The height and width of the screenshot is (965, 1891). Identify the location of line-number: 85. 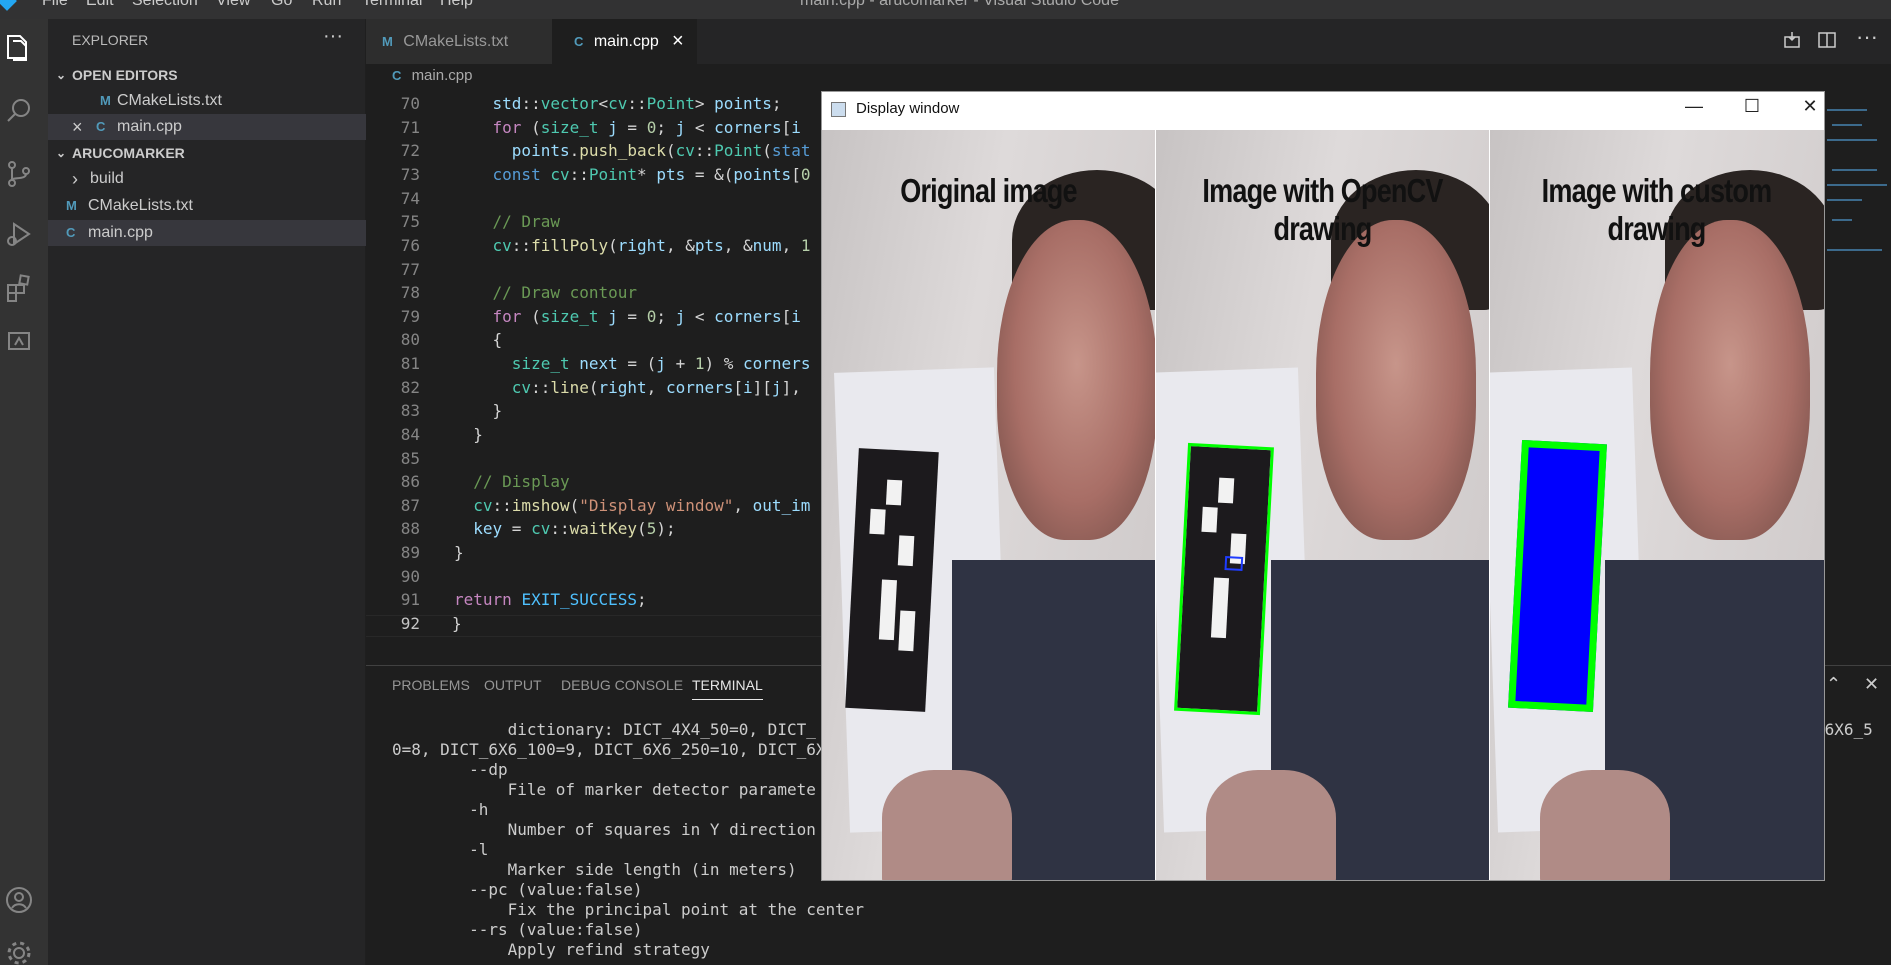
(410, 458).